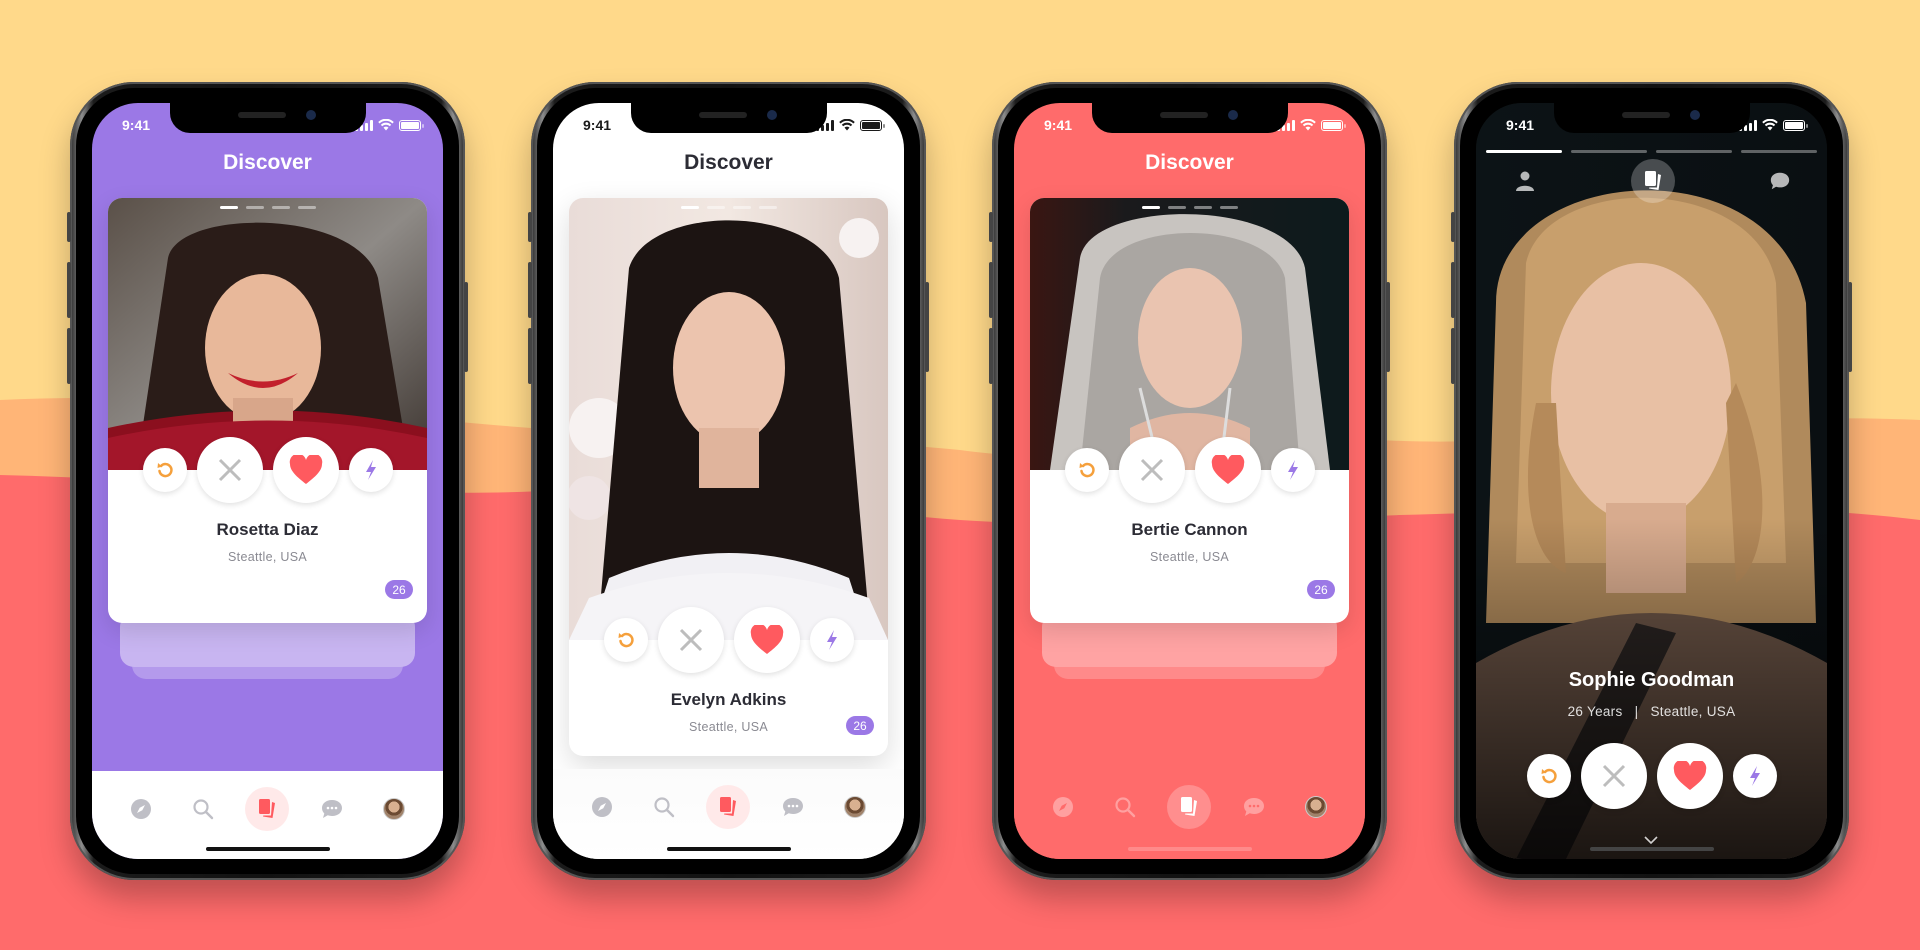  What do you see at coordinates (1651, 151) in the screenshot?
I see `photo-progress-bars` at bounding box center [1651, 151].